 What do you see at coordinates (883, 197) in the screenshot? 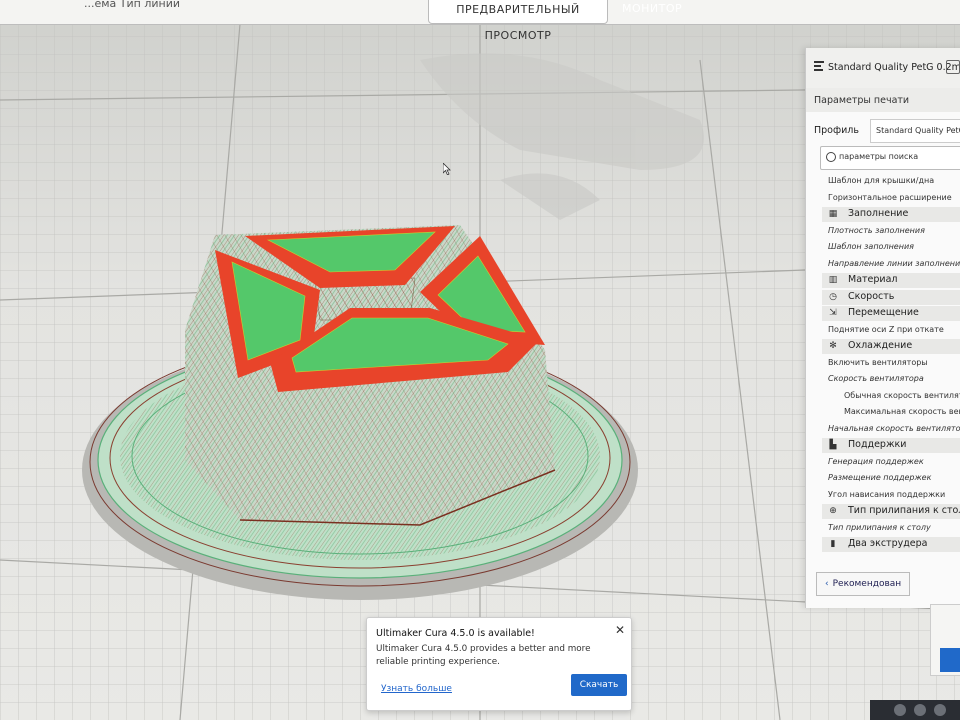
I see `setting-row: Горизонтальное расширение` at bounding box center [883, 197].